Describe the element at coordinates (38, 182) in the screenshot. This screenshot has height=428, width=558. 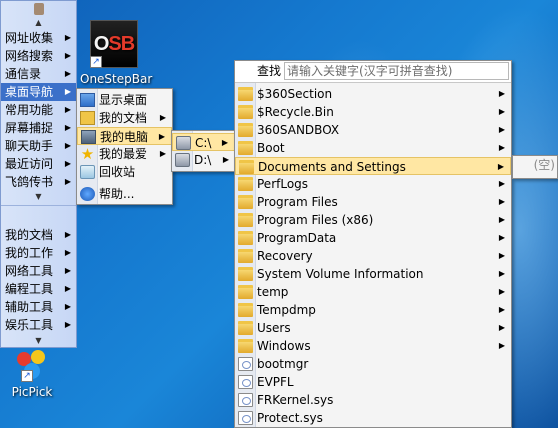
I see `launcher-item: 飞鸽传书 ▶` at that location.